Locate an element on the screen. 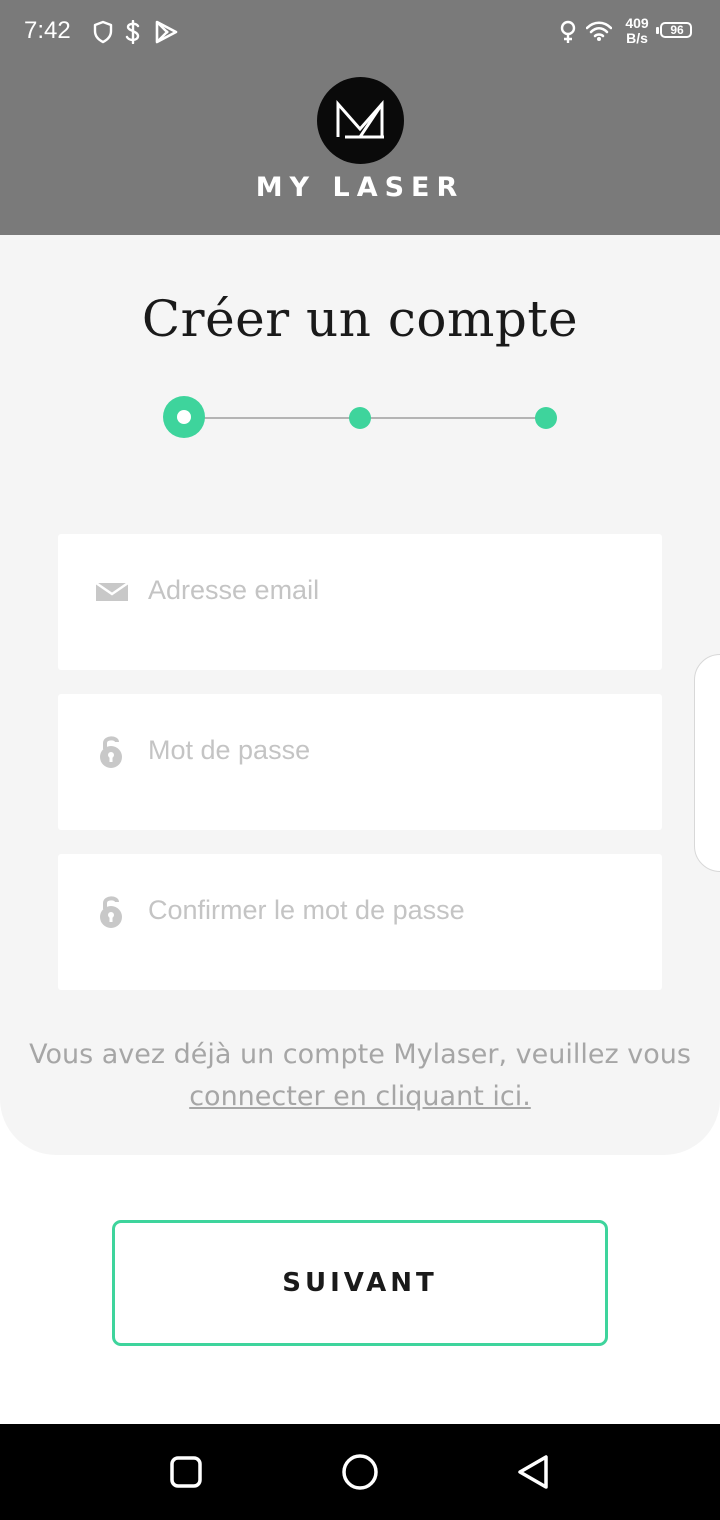 The image size is (720, 1520). recent-apps-icon is located at coordinates (186, 1472).